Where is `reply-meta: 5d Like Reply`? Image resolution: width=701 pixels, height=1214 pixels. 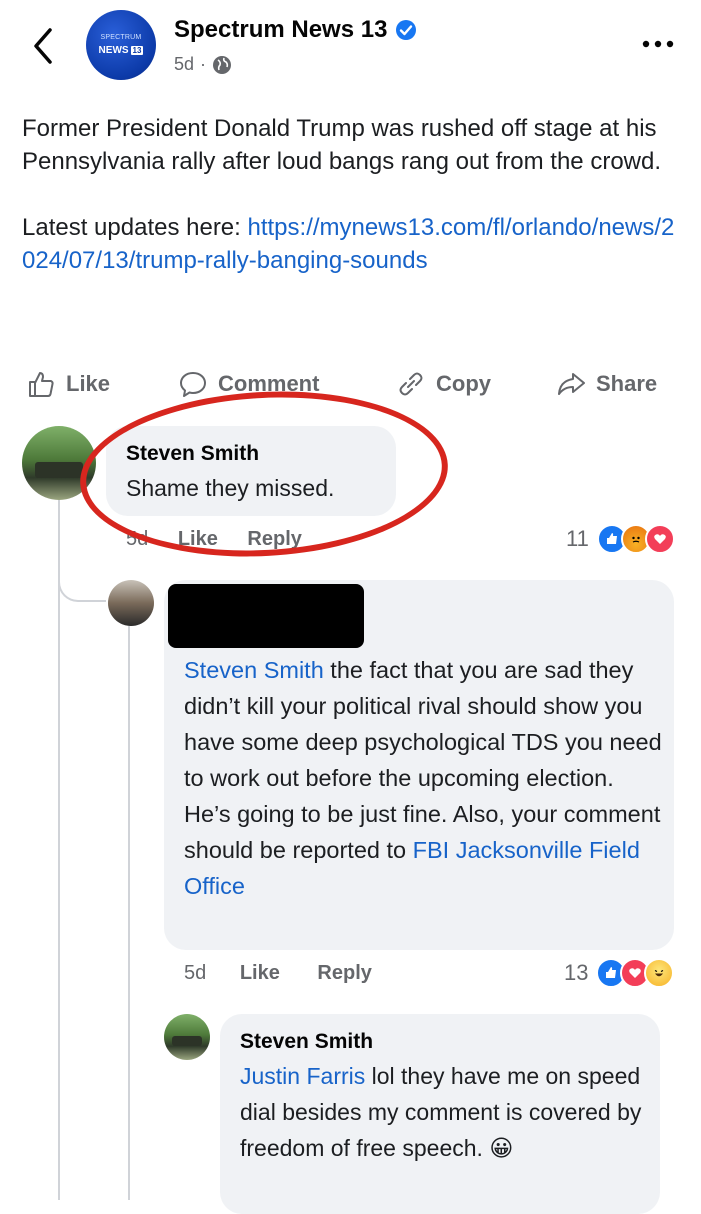
reply-meta: 5d Like Reply is located at coordinates (278, 973).